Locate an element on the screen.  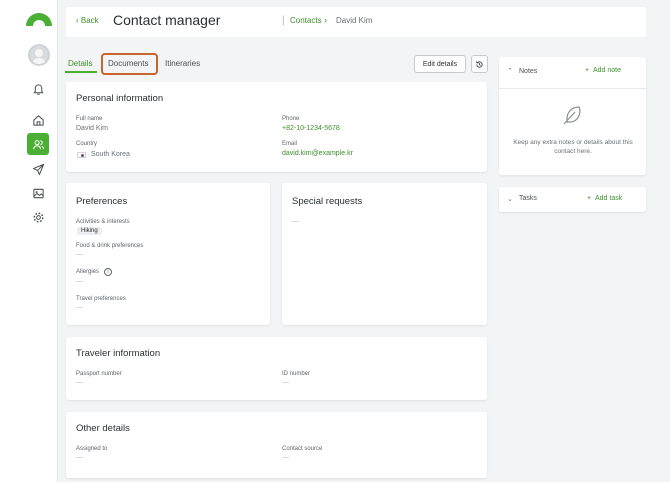
bell-icon is located at coordinates (38, 89).